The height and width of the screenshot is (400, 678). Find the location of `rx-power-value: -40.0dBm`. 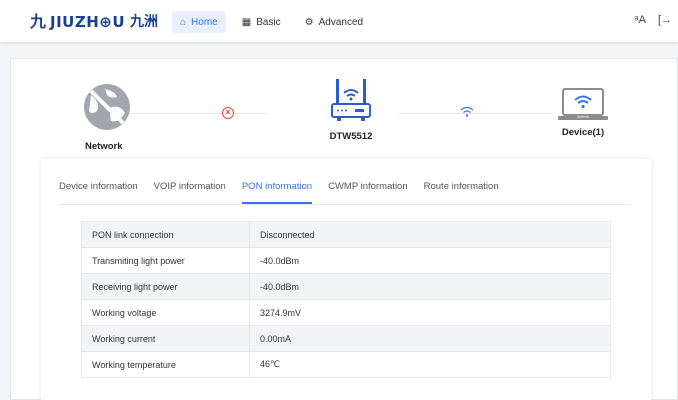

rx-power-value: -40.0dBm is located at coordinates (430, 286).